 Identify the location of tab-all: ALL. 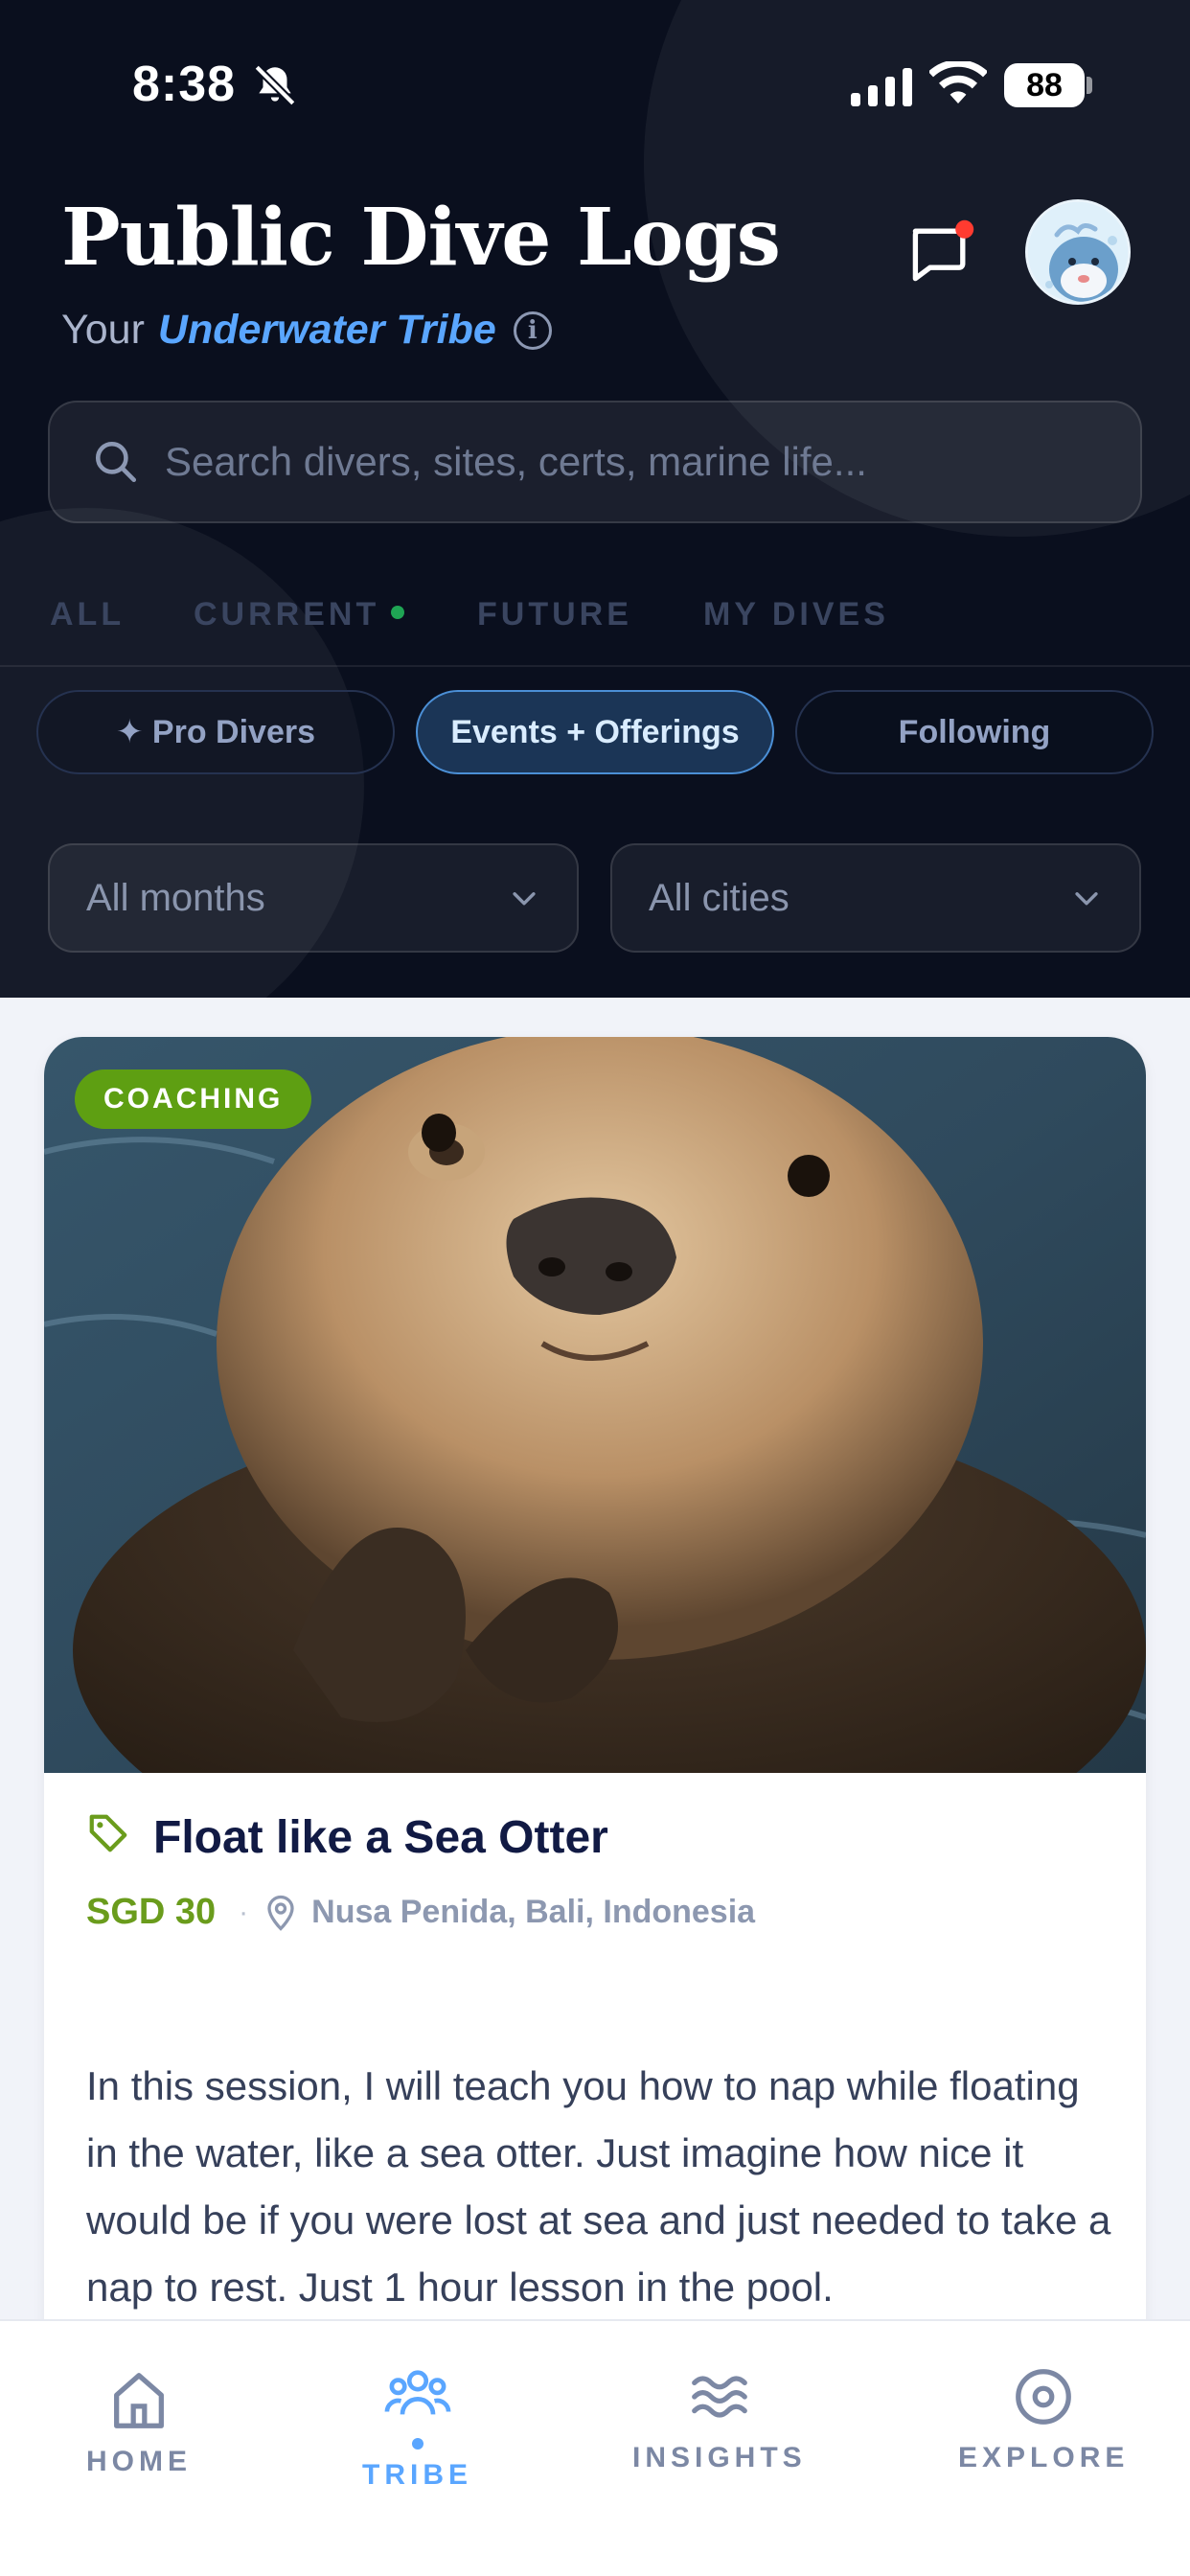
(88, 614).